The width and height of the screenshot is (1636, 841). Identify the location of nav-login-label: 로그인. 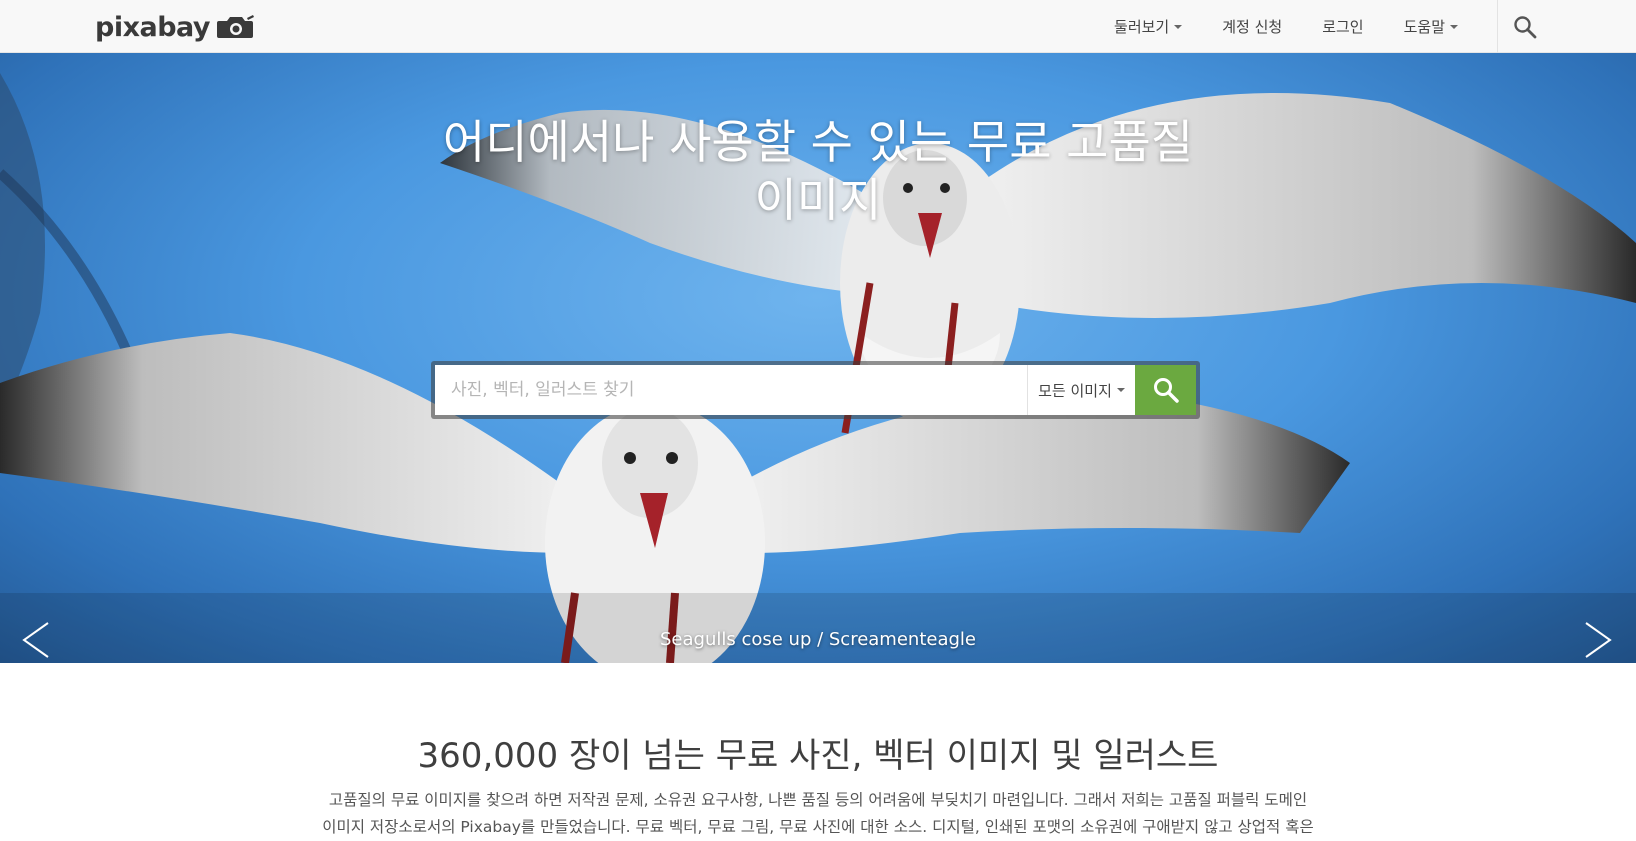
(1343, 27).